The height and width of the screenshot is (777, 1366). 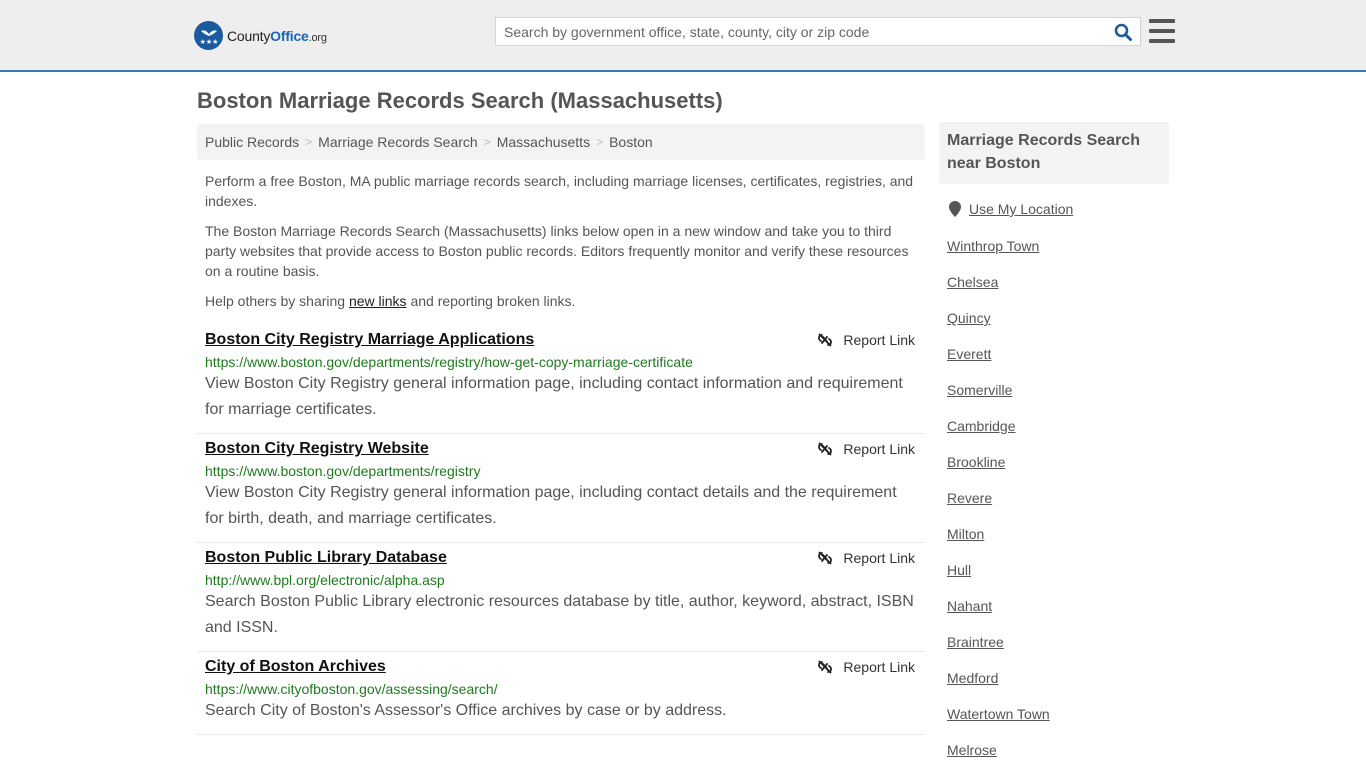 What do you see at coordinates (955, 209) in the screenshot?
I see `map-pin-icon` at bounding box center [955, 209].